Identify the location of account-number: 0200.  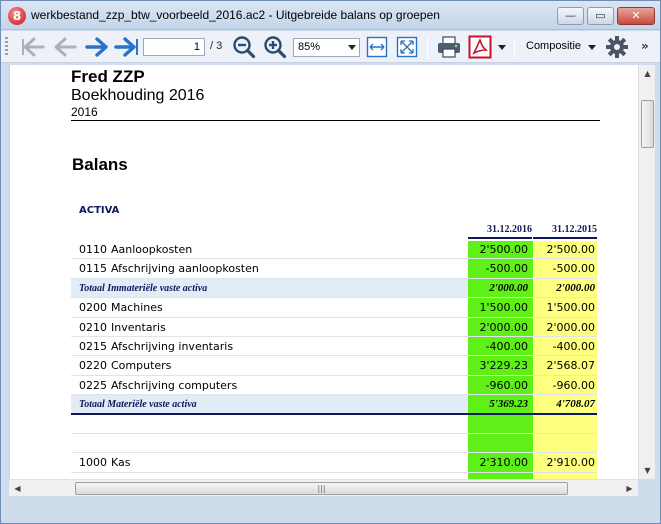
(93, 308).